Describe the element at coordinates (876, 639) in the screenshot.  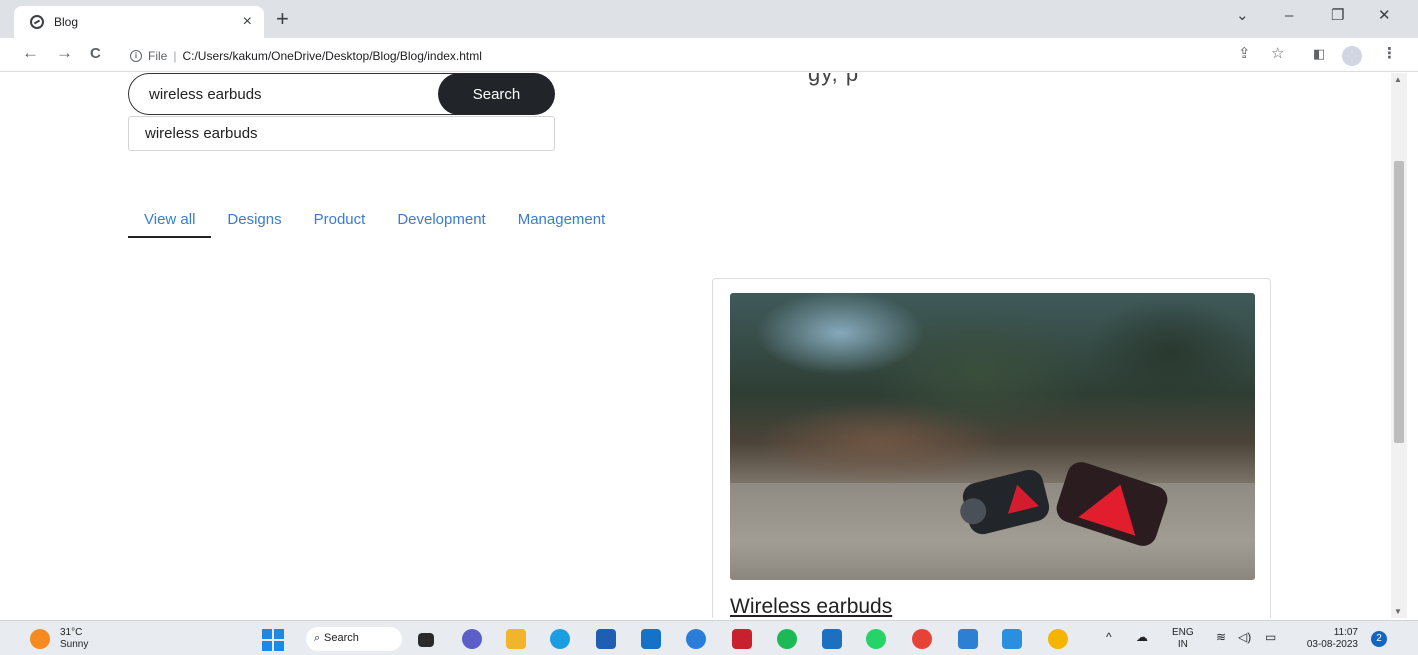
I see `whatsapp-icon` at that location.